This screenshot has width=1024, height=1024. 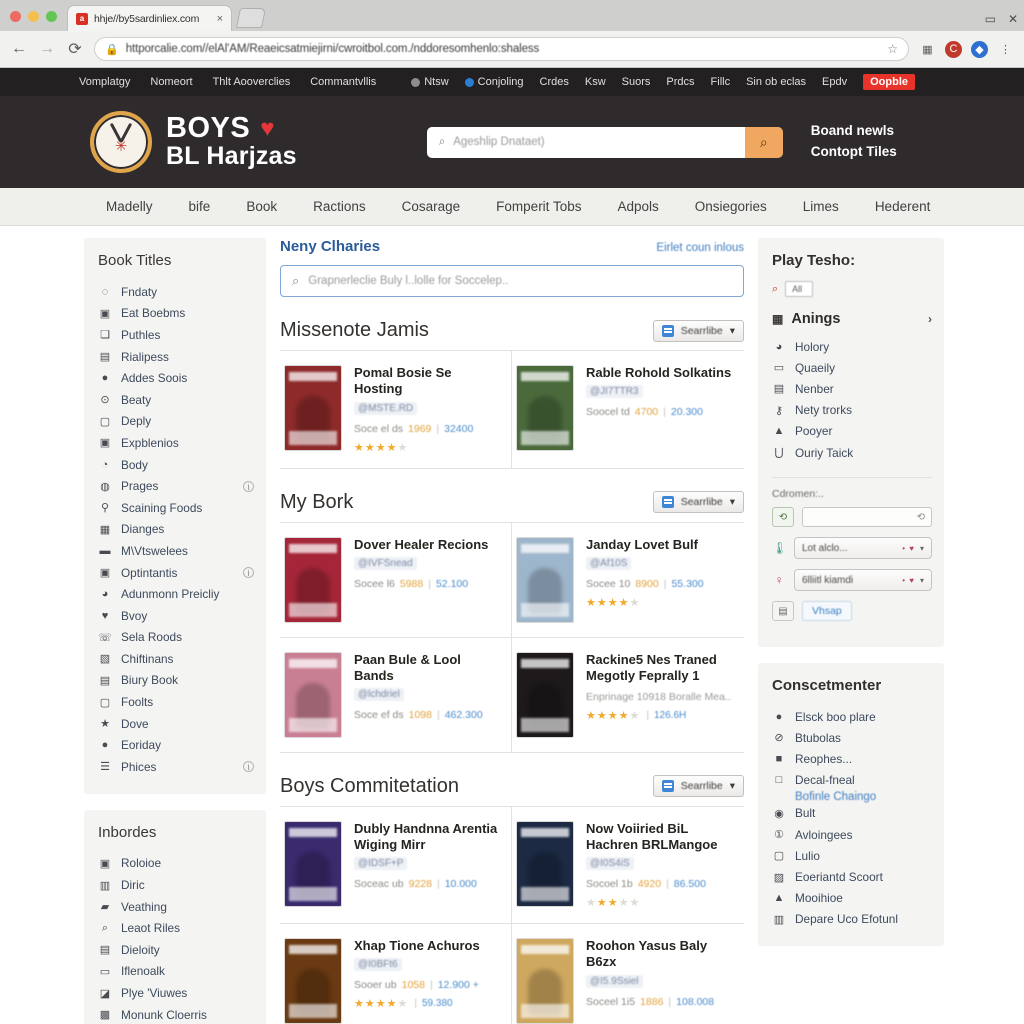 What do you see at coordinates (129, 206) in the screenshot?
I see `nav-item-0: Madelly` at bounding box center [129, 206].